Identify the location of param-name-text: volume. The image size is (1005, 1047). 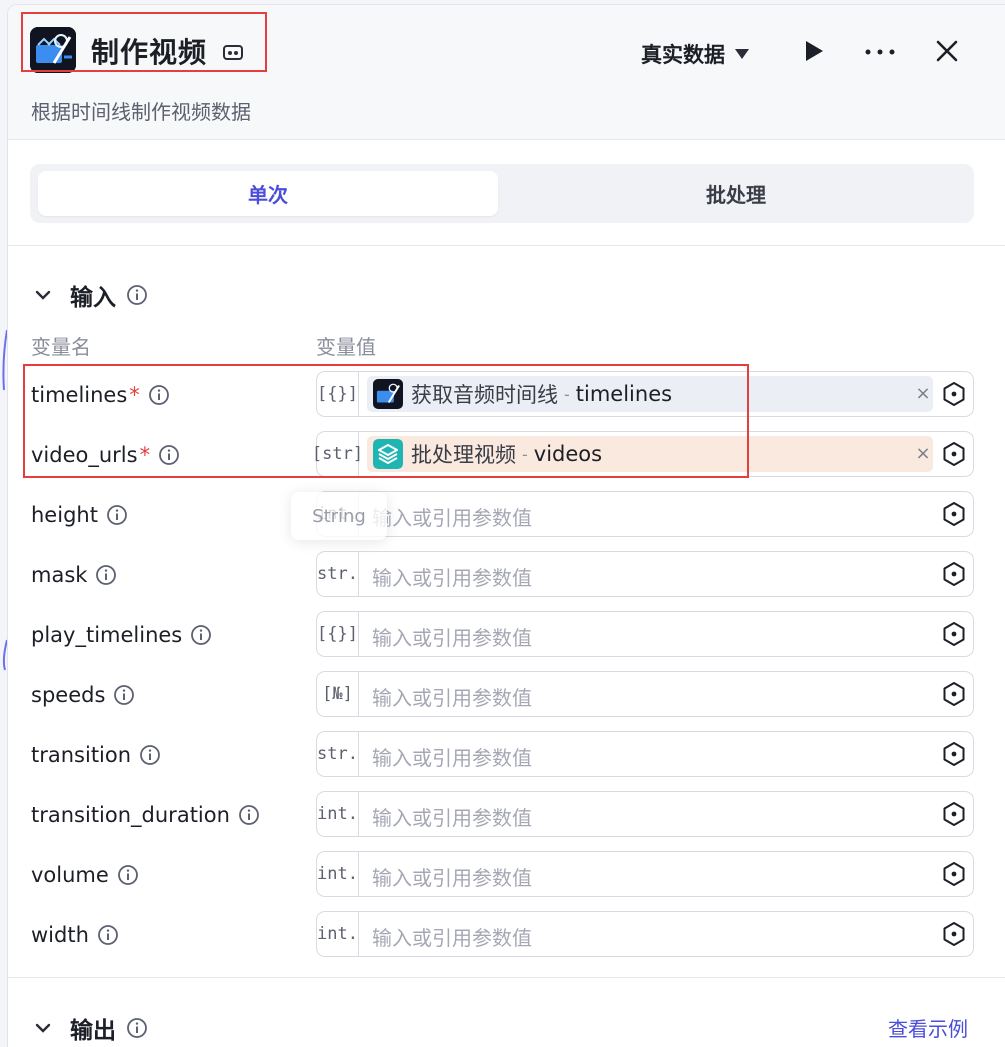
(70, 875).